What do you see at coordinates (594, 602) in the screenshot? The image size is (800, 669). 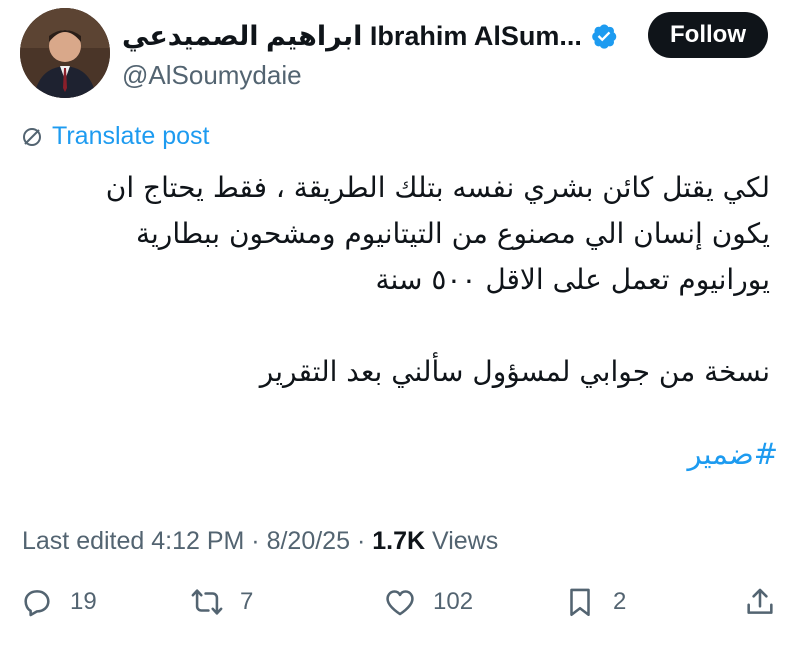 I see `bookmark-button: 2` at bounding box center [594, 602].